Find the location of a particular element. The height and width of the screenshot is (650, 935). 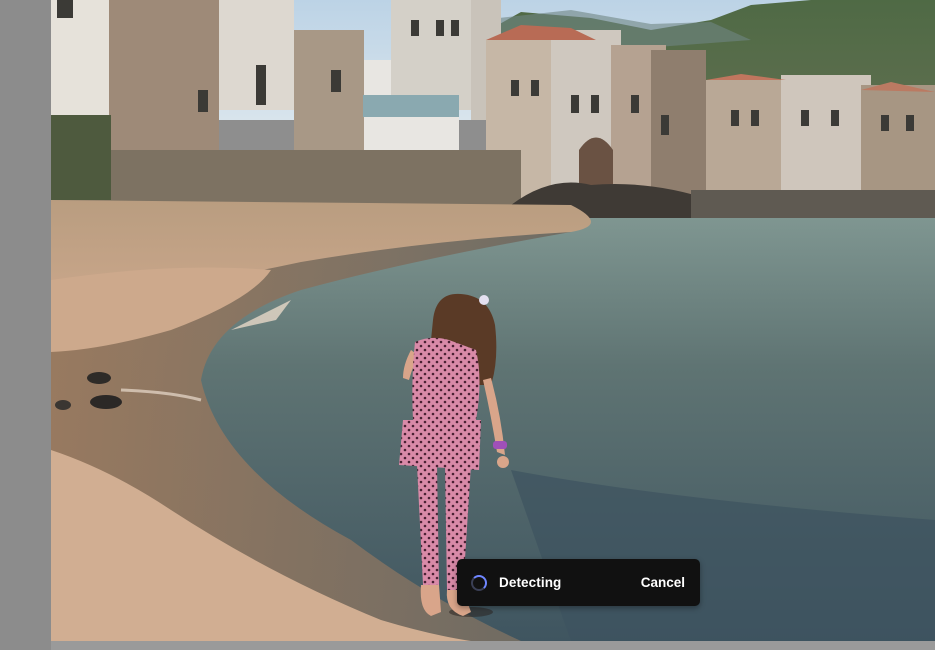

cancel-button: Cancel is located at coordinates (663, 582).